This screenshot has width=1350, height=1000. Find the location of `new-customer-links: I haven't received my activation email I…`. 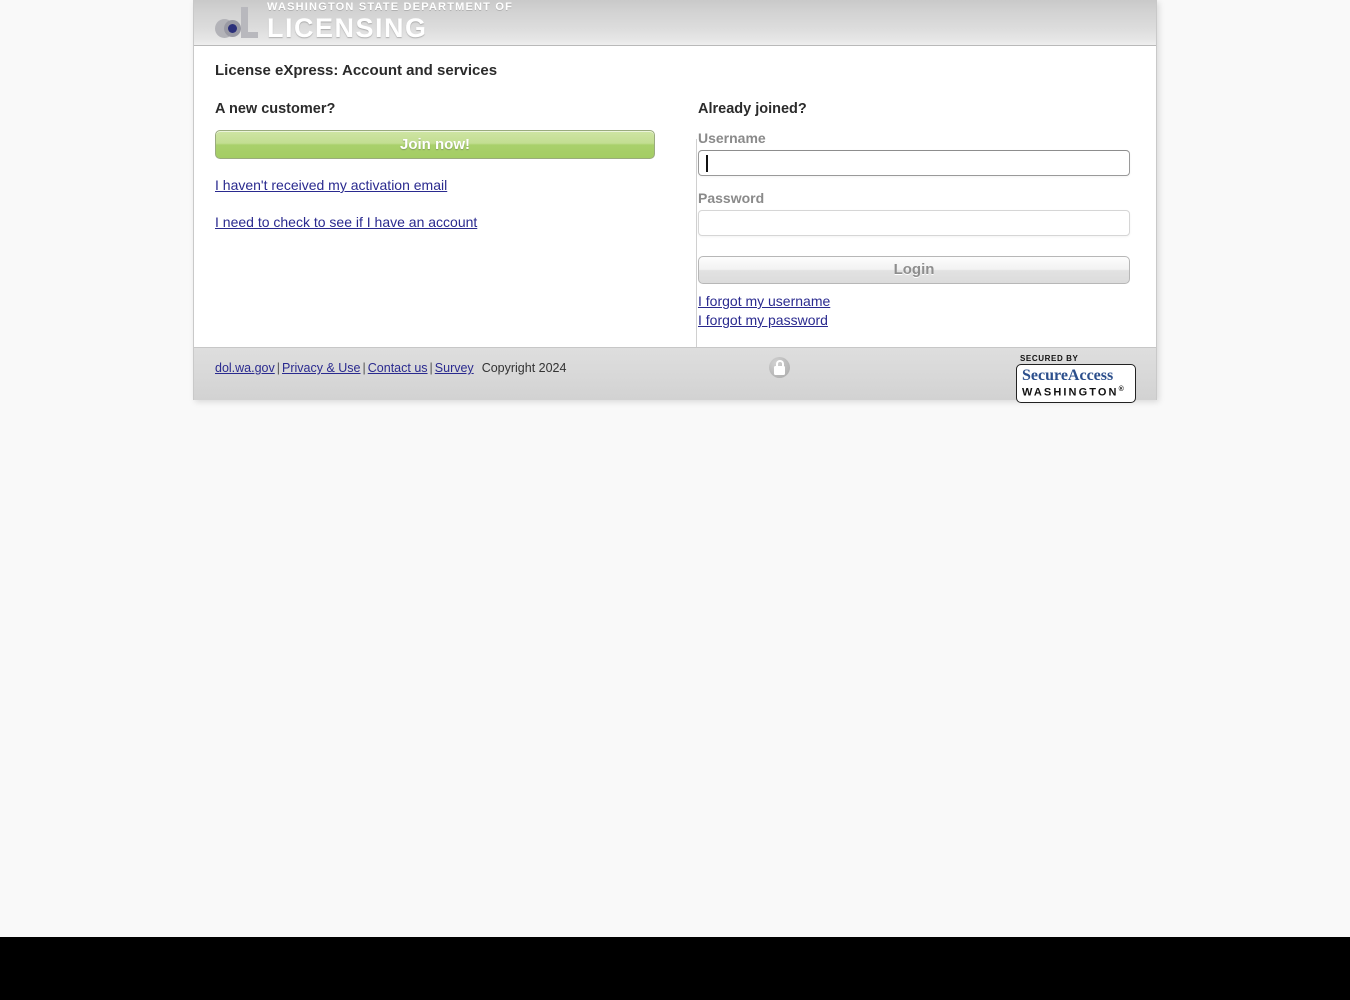

new-customer-links: I haven't received my activation email I… is located at coordinates (435, 214).